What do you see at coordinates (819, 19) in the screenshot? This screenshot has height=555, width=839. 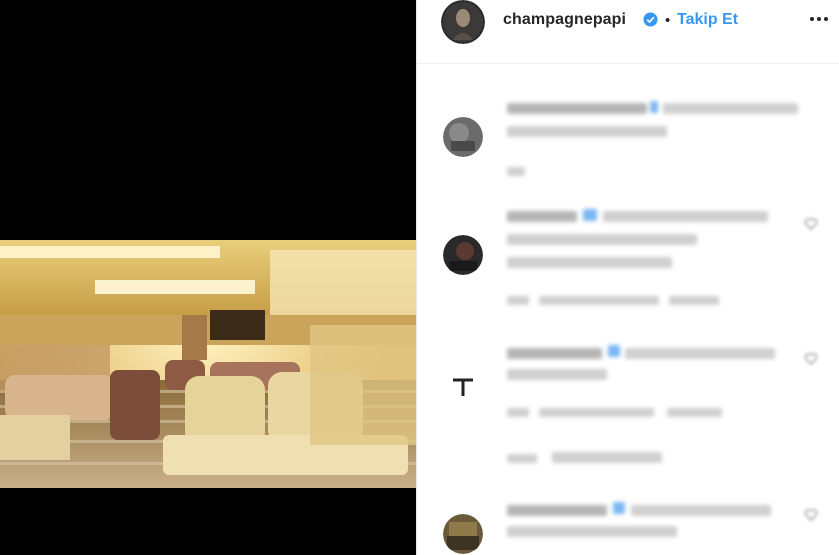 I see `more-icon` at bounding box center [819, 19].